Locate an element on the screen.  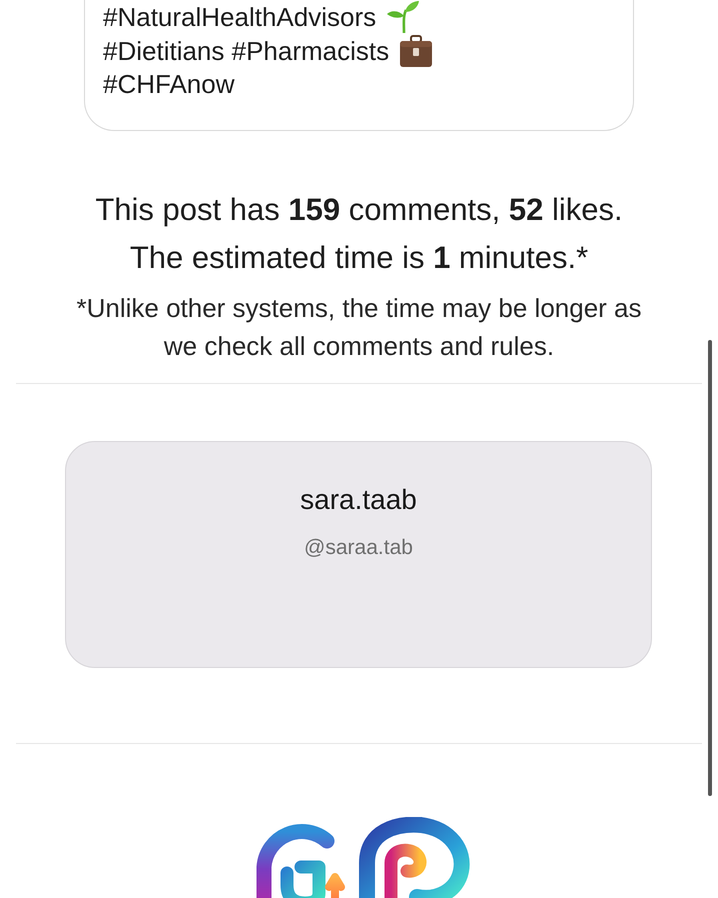
briefcase-icon is located at coordinates (416, 51).